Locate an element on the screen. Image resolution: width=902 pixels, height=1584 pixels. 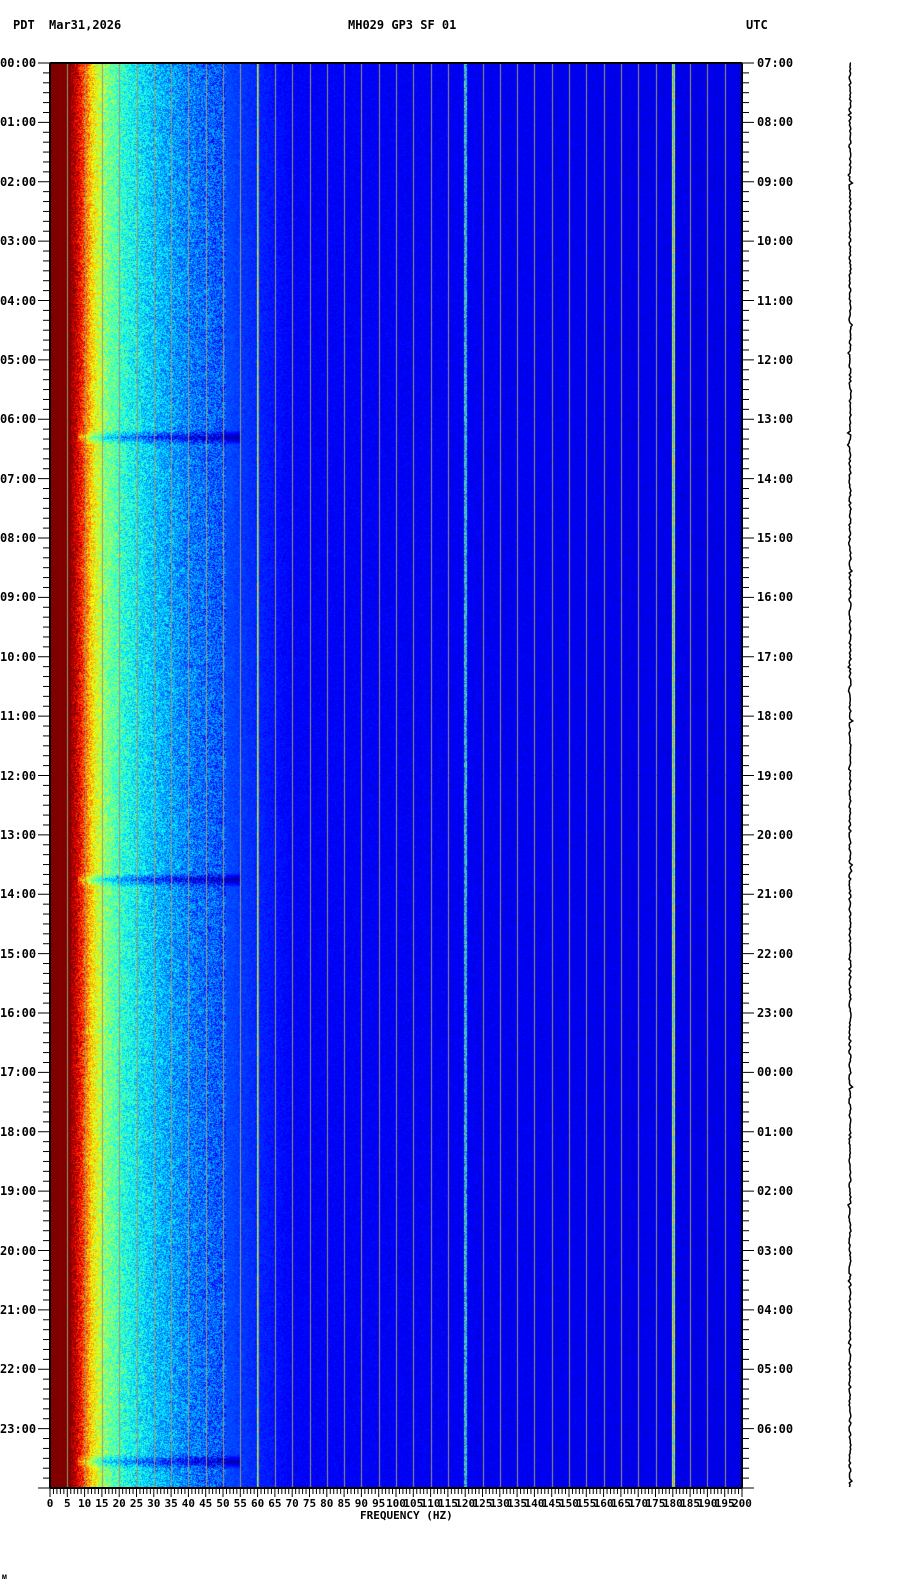
y-tick-label-utc: 05:00 is located at coordinates (775, 1369).